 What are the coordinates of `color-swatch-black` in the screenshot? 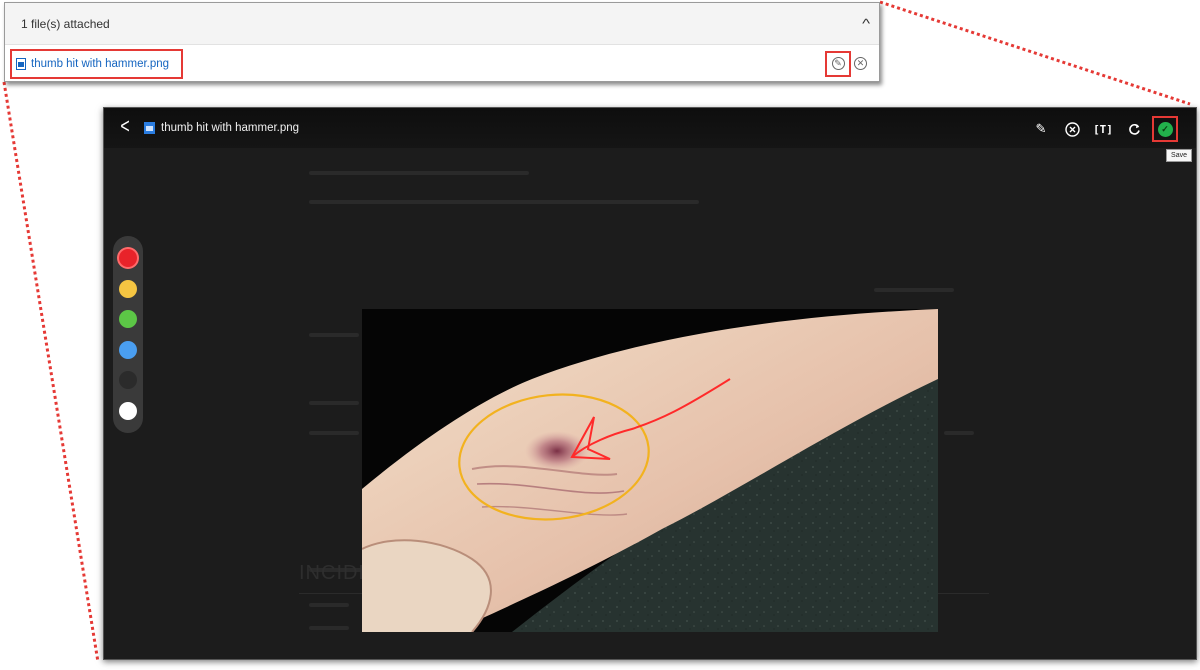 It's located at (128, 380).